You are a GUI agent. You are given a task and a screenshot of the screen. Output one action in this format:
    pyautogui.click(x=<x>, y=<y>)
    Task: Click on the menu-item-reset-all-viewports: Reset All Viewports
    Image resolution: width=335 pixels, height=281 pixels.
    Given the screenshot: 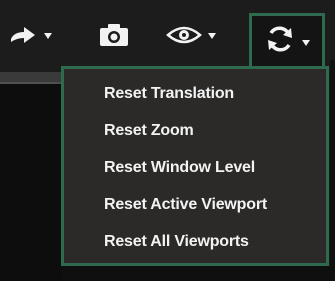 What is the action you would take?
    pyautogui.click(x=195, y=241)
    